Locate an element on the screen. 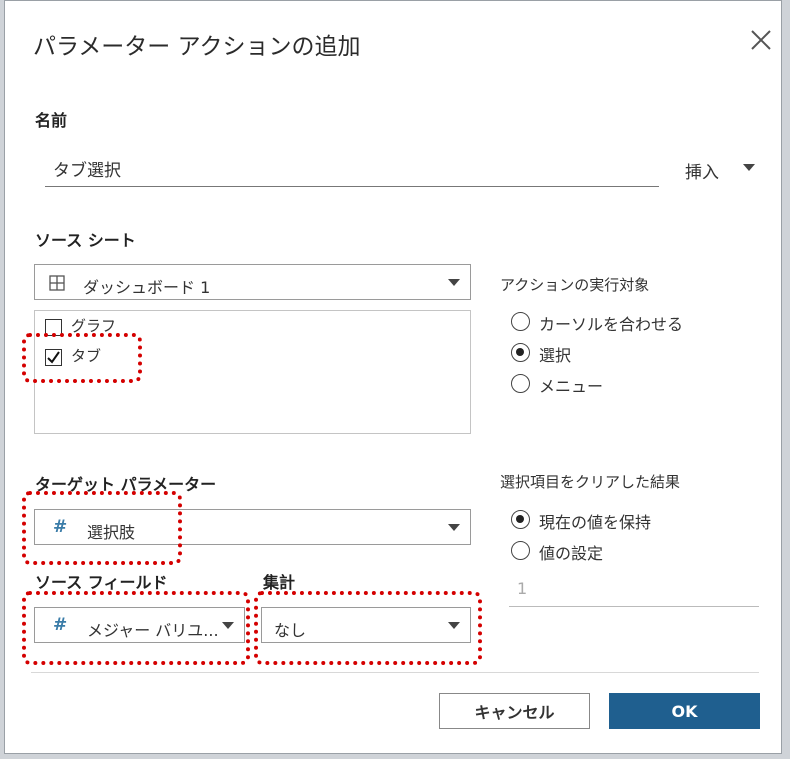 The height and width of the screenshot is (759, 790). set-value-input is located at coordinates (634, 589).